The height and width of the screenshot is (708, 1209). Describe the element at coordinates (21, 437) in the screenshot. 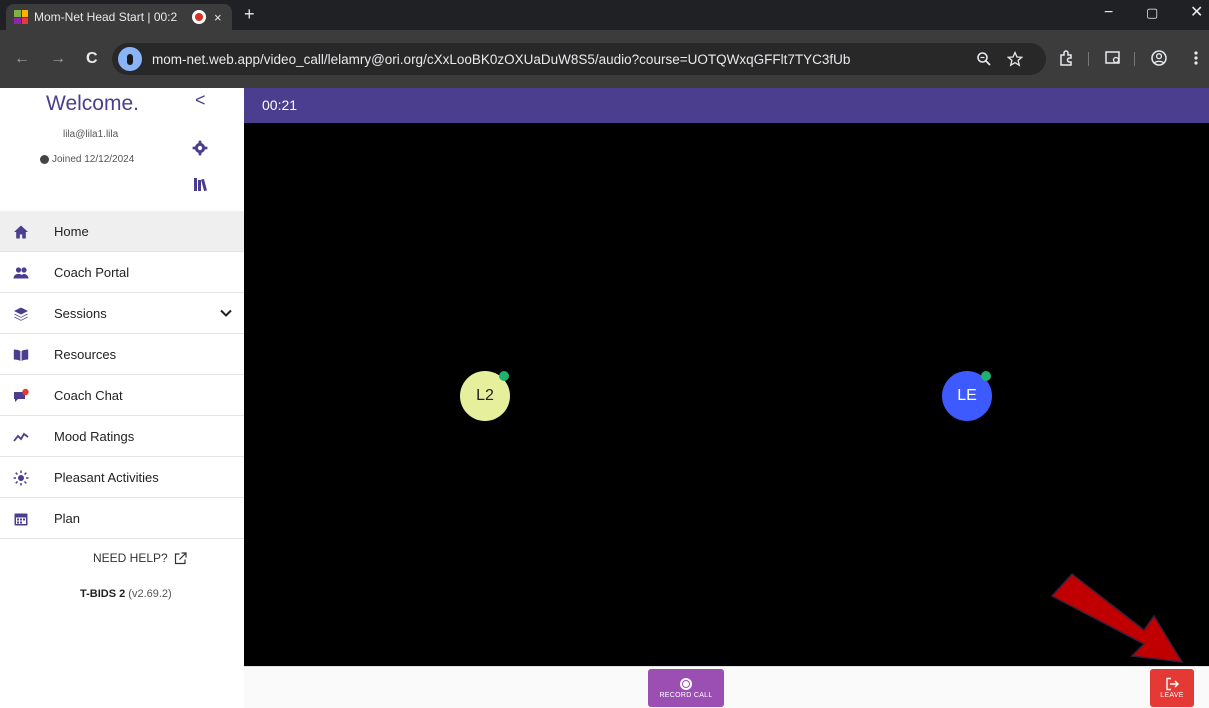

I see `chart-line-icon` at that location.